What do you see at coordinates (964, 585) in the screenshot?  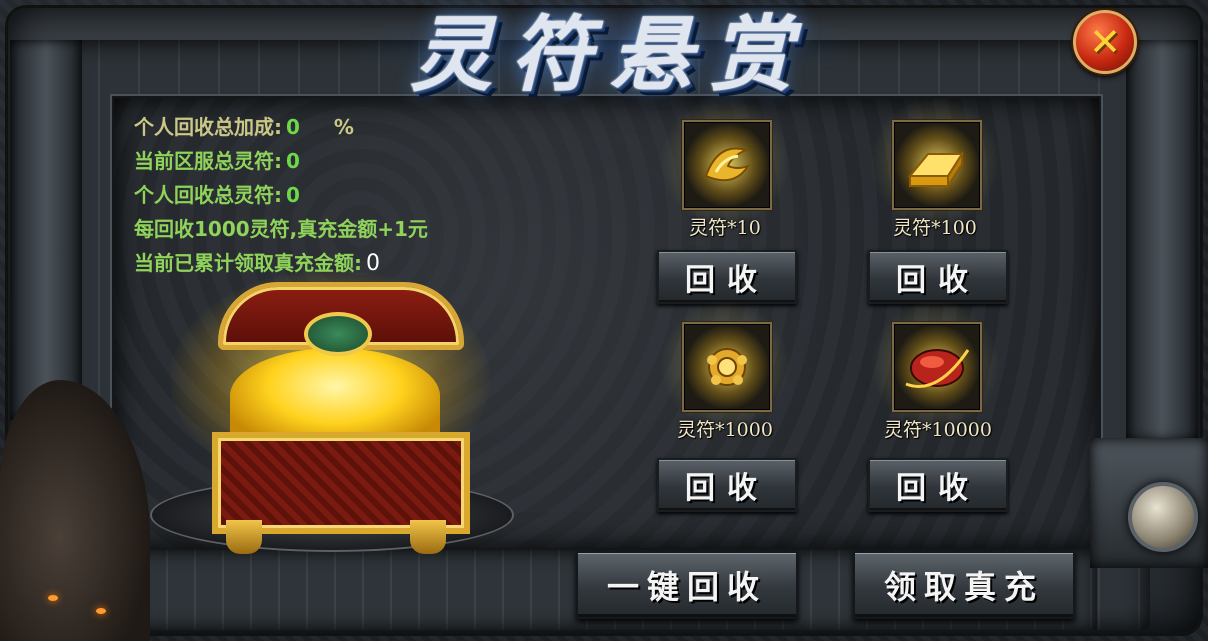 I see `claim-recharge-button: 领取真充` at bounding box center [964, 585].